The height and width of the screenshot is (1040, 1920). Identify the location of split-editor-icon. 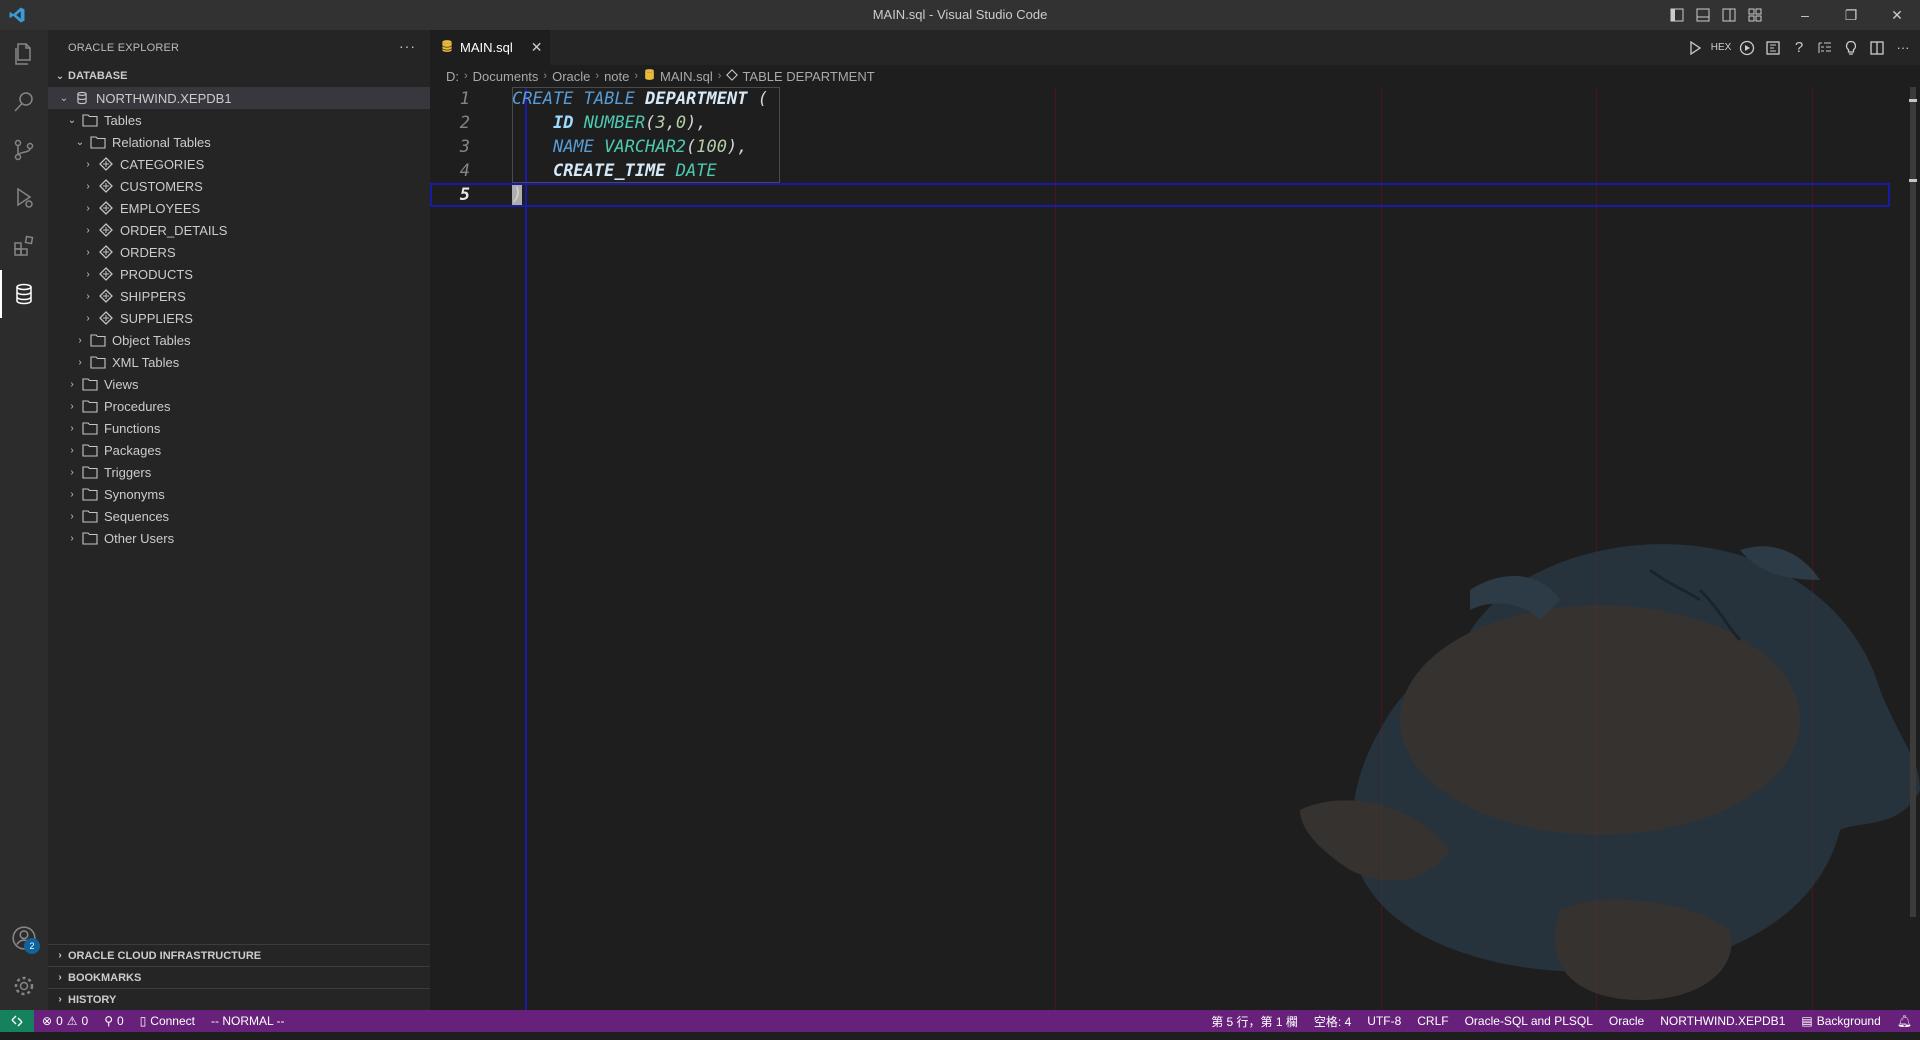
(1877, 48).